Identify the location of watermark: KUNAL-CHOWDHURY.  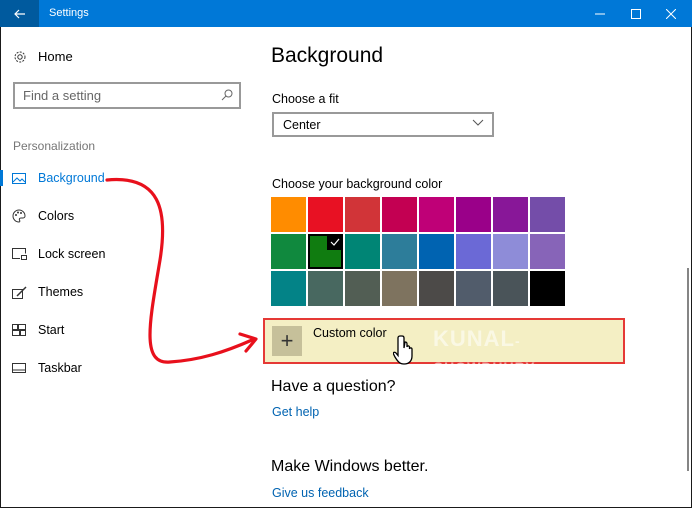
(484, 350).